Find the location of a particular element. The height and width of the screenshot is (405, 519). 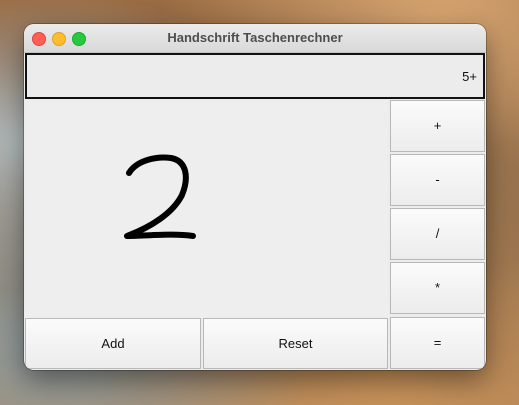

add-button: Add is located at coordinates (113, 343).